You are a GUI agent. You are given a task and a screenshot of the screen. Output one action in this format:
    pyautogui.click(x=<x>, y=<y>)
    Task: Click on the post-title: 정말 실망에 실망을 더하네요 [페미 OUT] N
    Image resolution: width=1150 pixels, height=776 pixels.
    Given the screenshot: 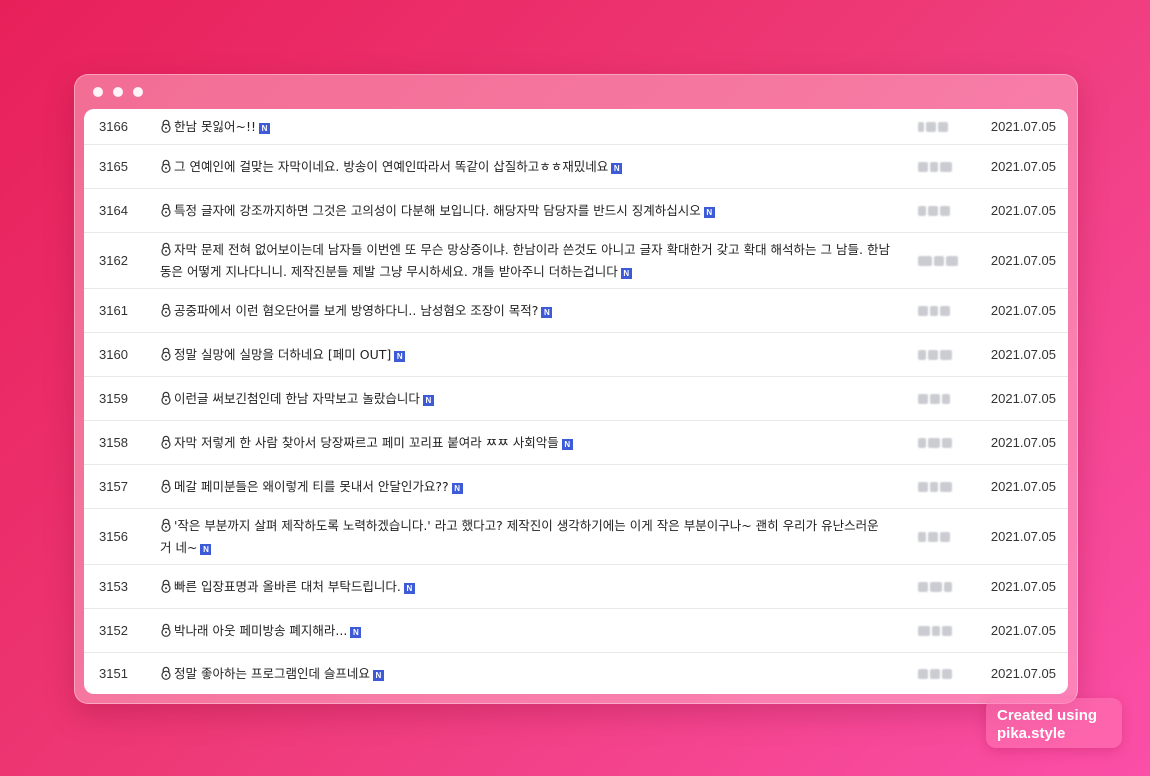 What is the action you would take?
    pyautogui.click(x=525, y=355)
    